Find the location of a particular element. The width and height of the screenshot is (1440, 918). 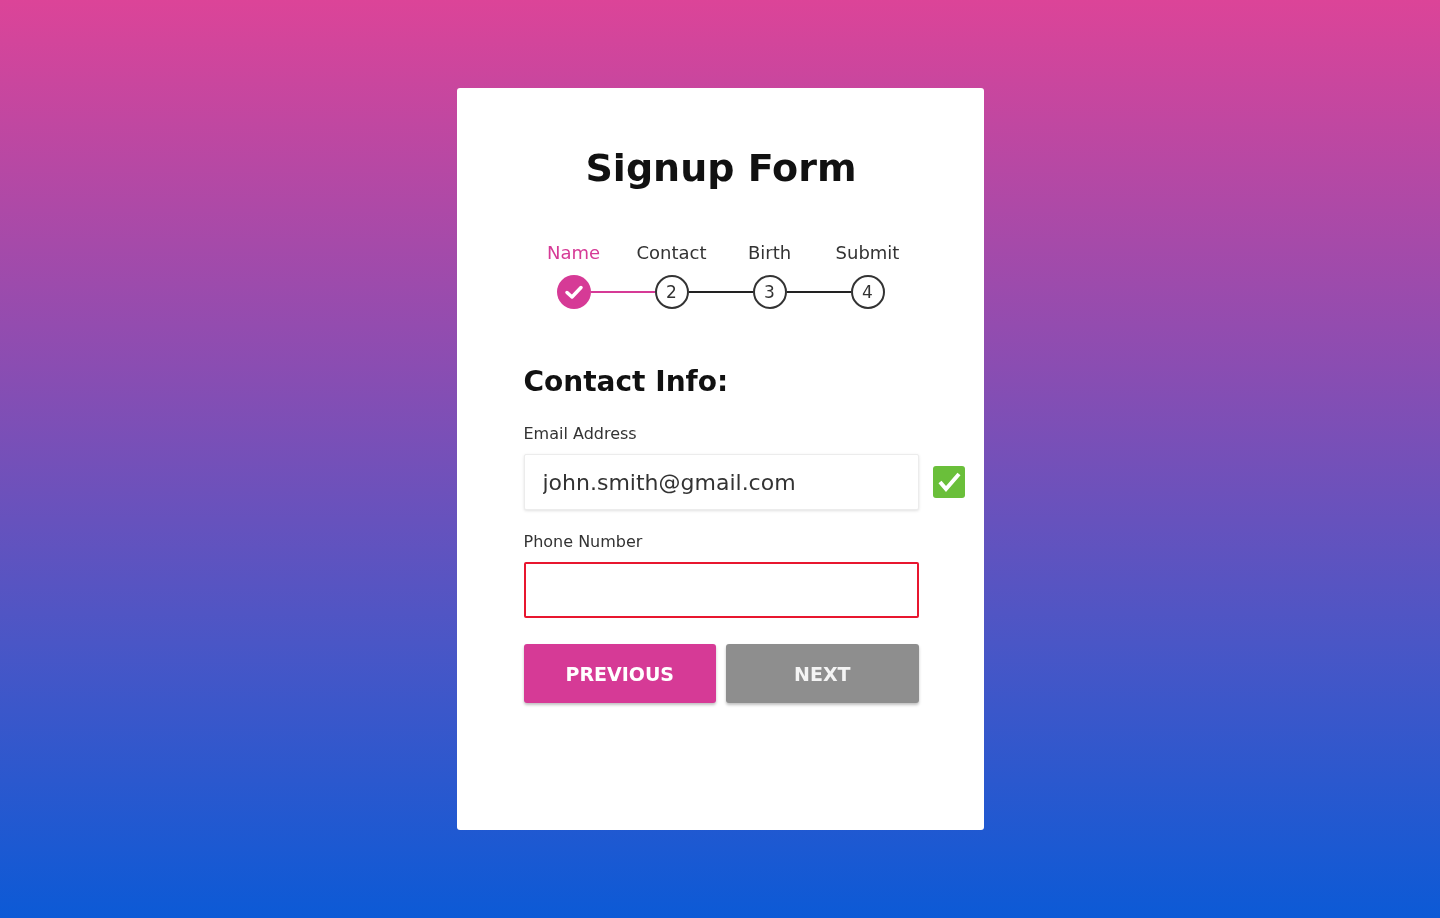

previous-button: PREVIOUS is located at coordinates (619, 673).